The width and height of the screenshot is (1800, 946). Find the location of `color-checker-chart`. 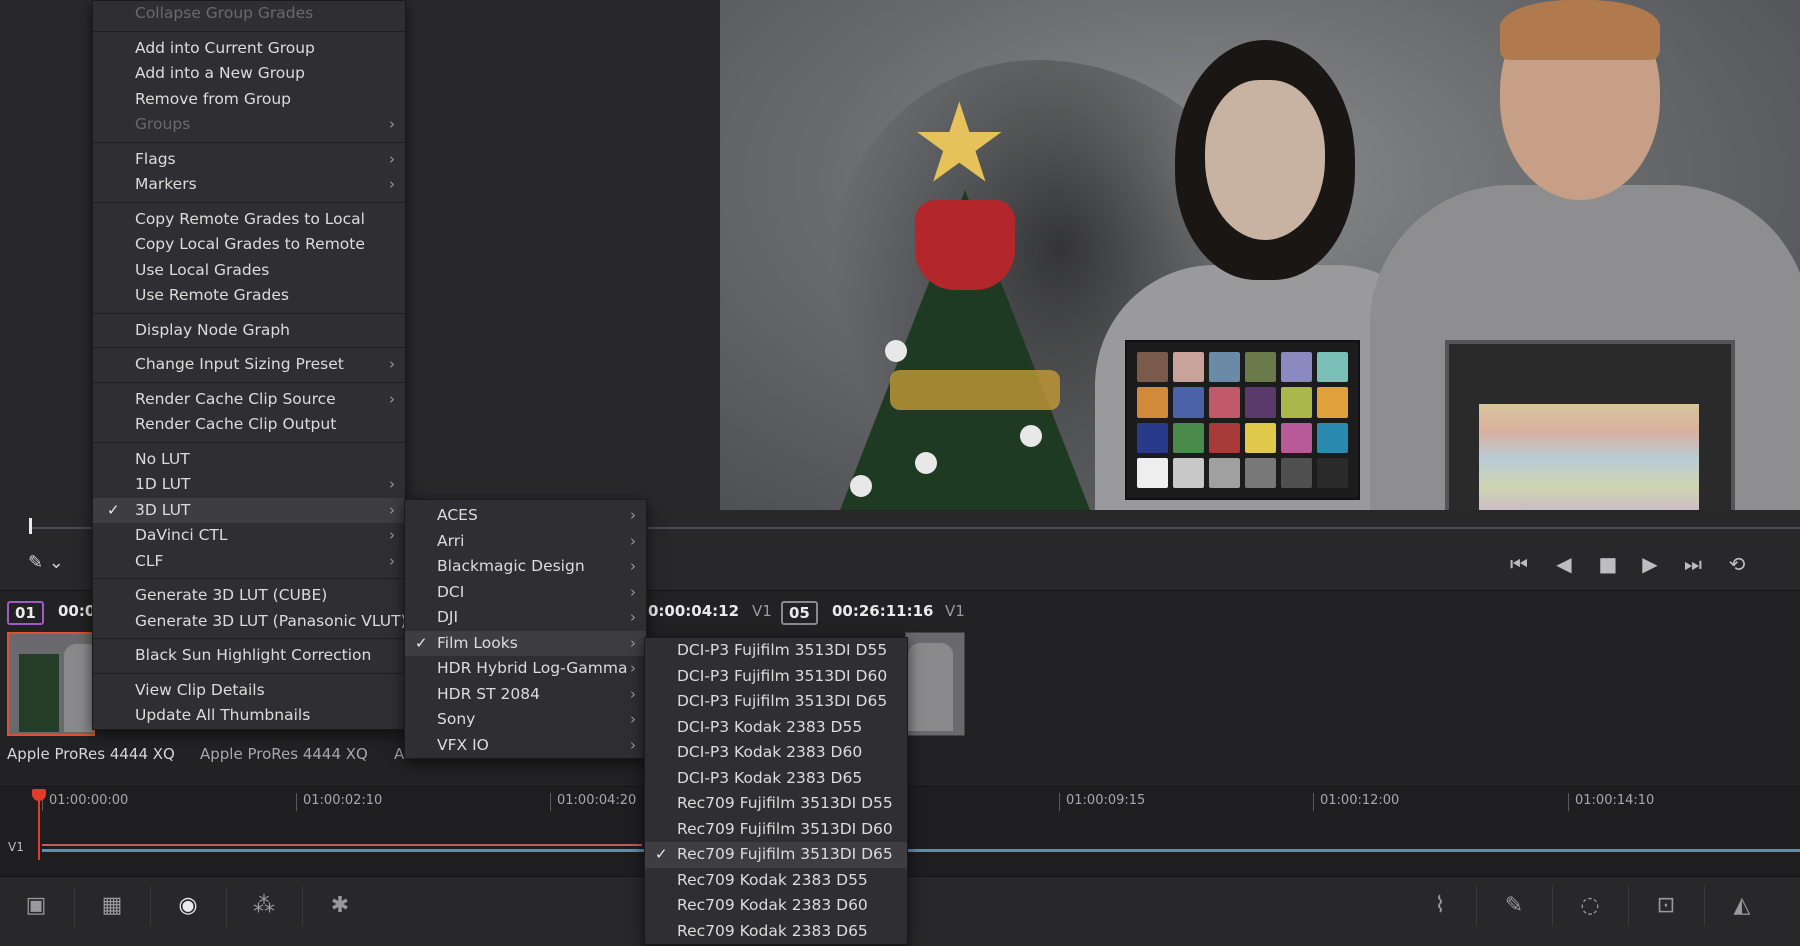

color-checker-chart is located at coordinates (1242, 420).